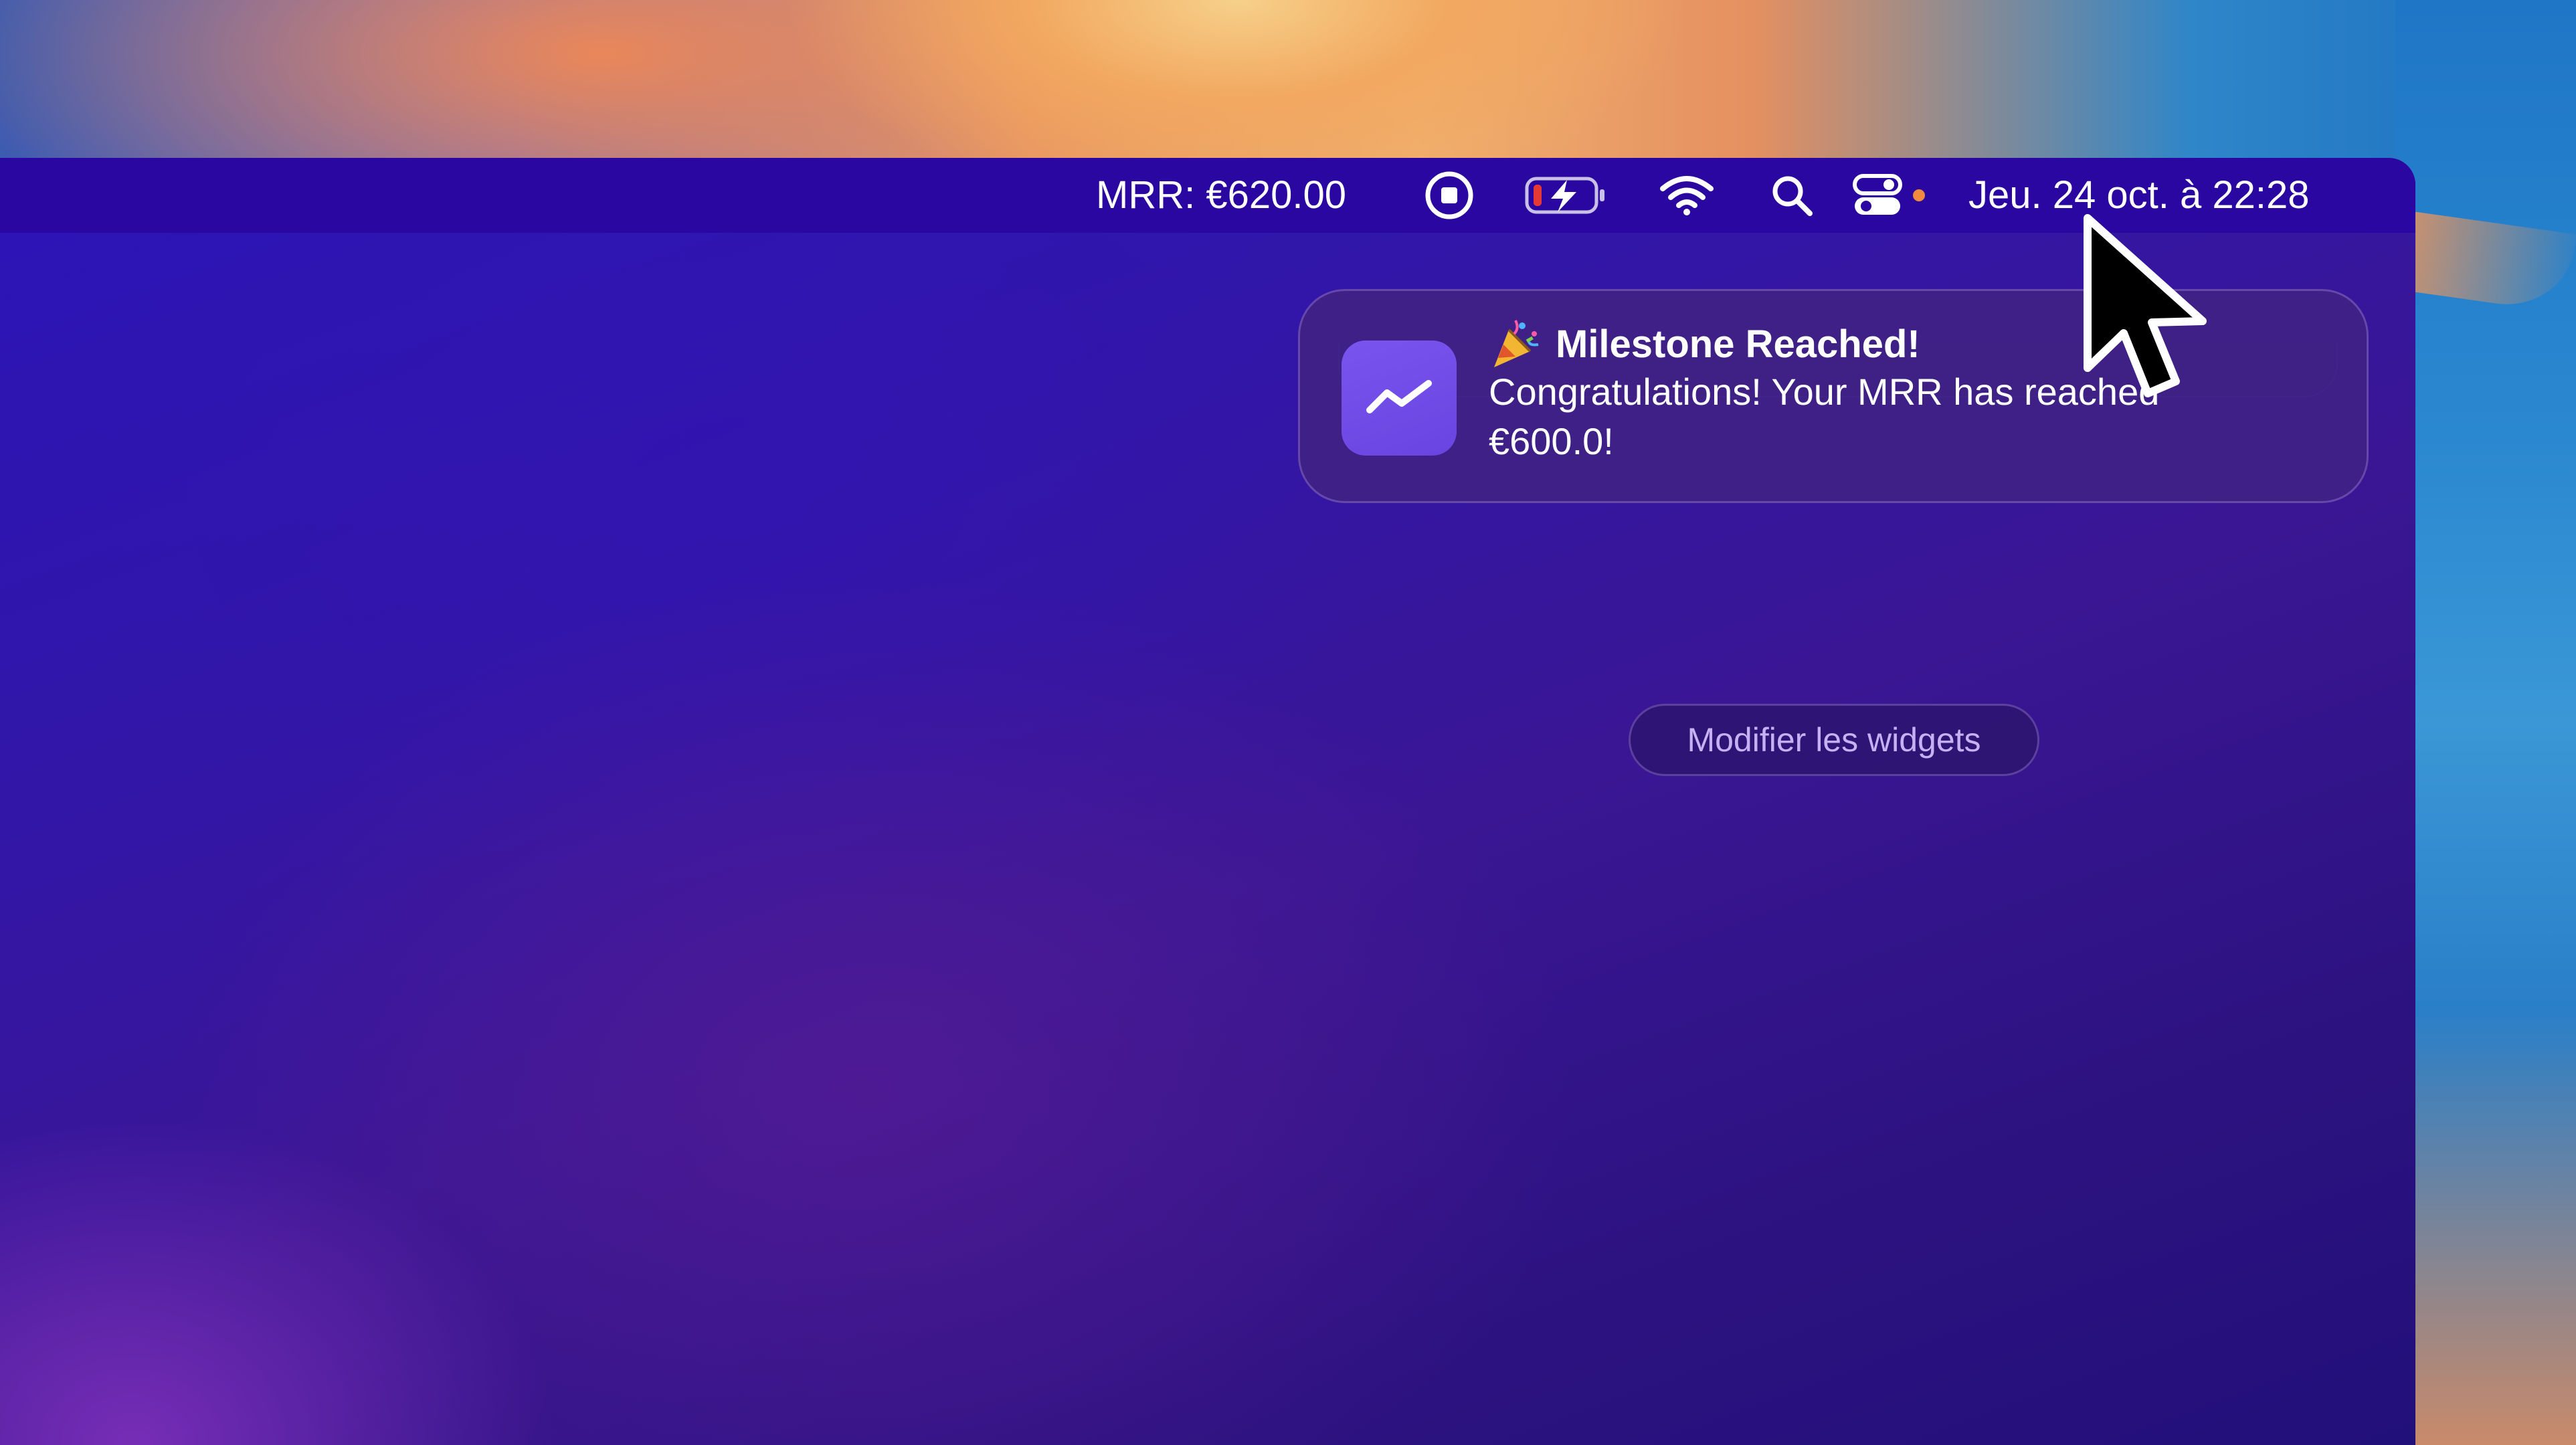 The height and width of the screenshot is (1445, 2576). I want to click on menu-bar: MRR: €620.00 Jeu. 24 oct. à 22:28, so click(1207, 196).